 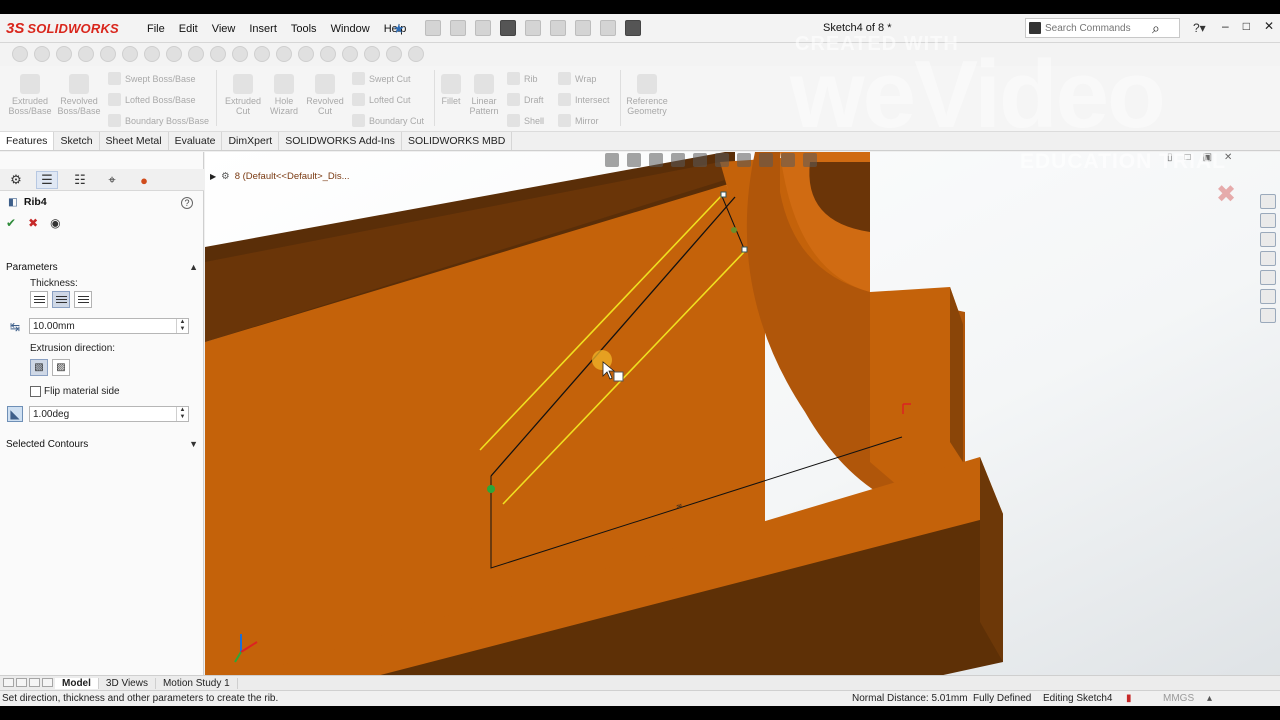 I want to click on previous-view-icon, so click(x=656, y=160).